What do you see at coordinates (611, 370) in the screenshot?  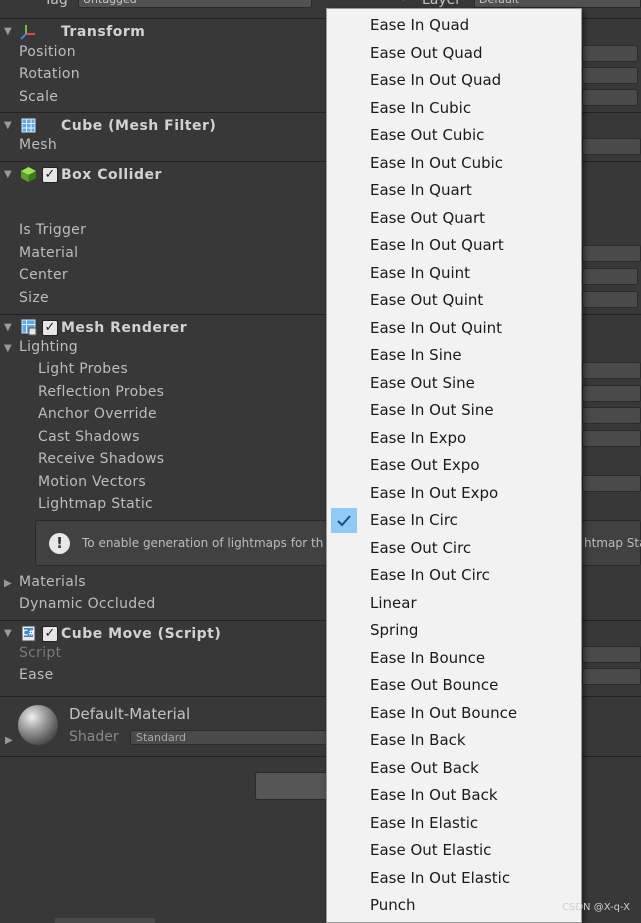 I see `light-probes-field` at bounding box center [611, 370].